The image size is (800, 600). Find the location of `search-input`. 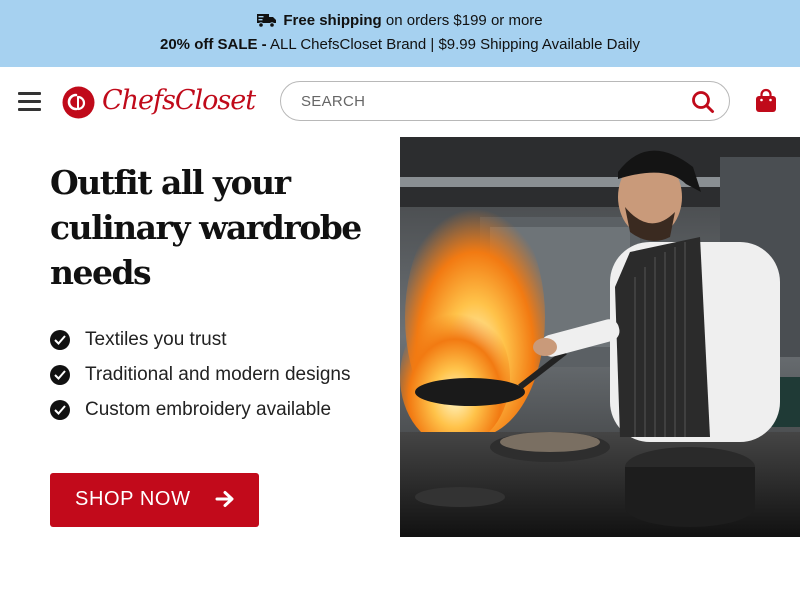

search-input is located at coordinates (491, 101).